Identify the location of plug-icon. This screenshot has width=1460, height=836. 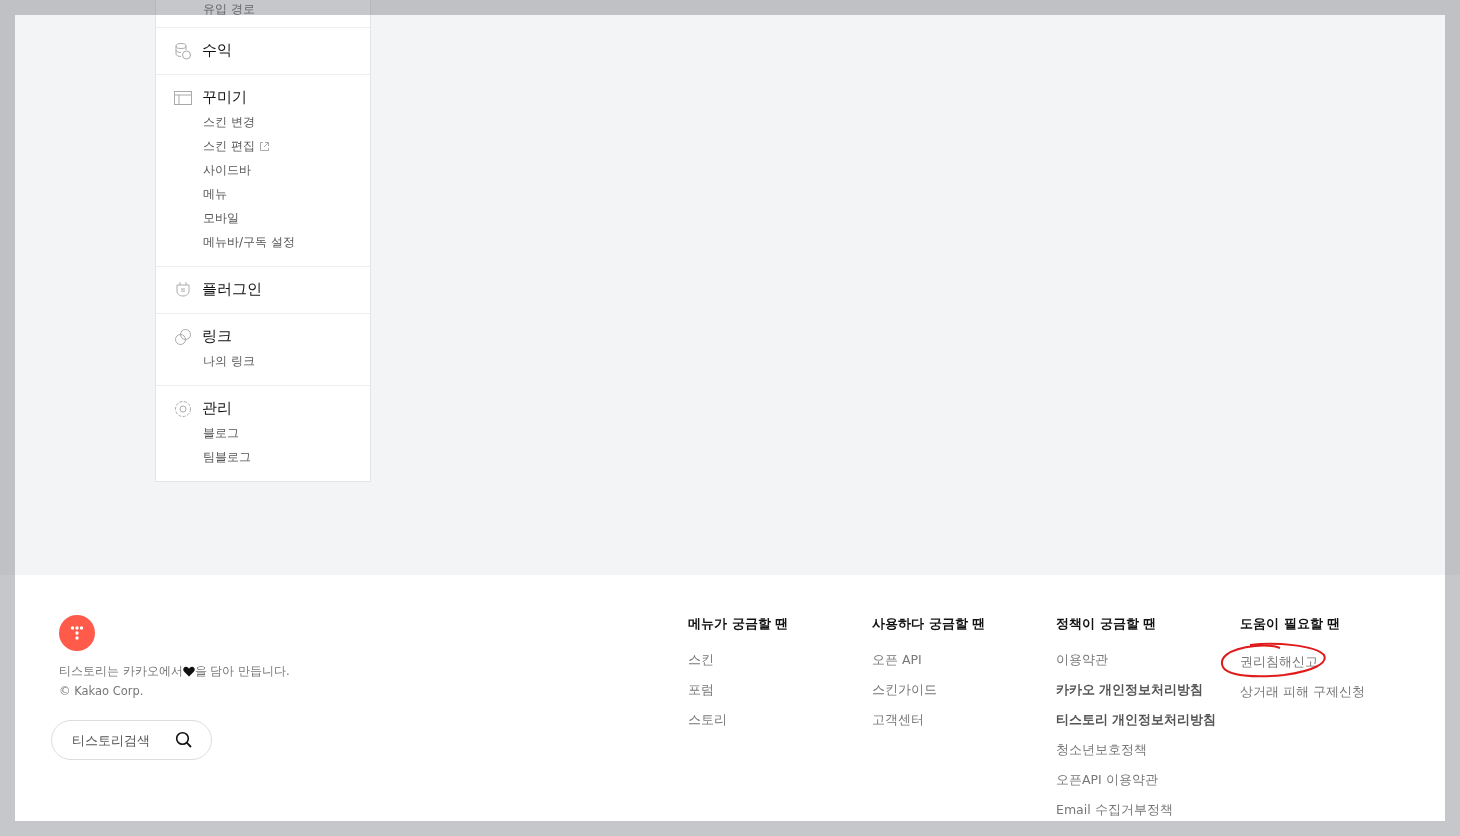
(183, 289).